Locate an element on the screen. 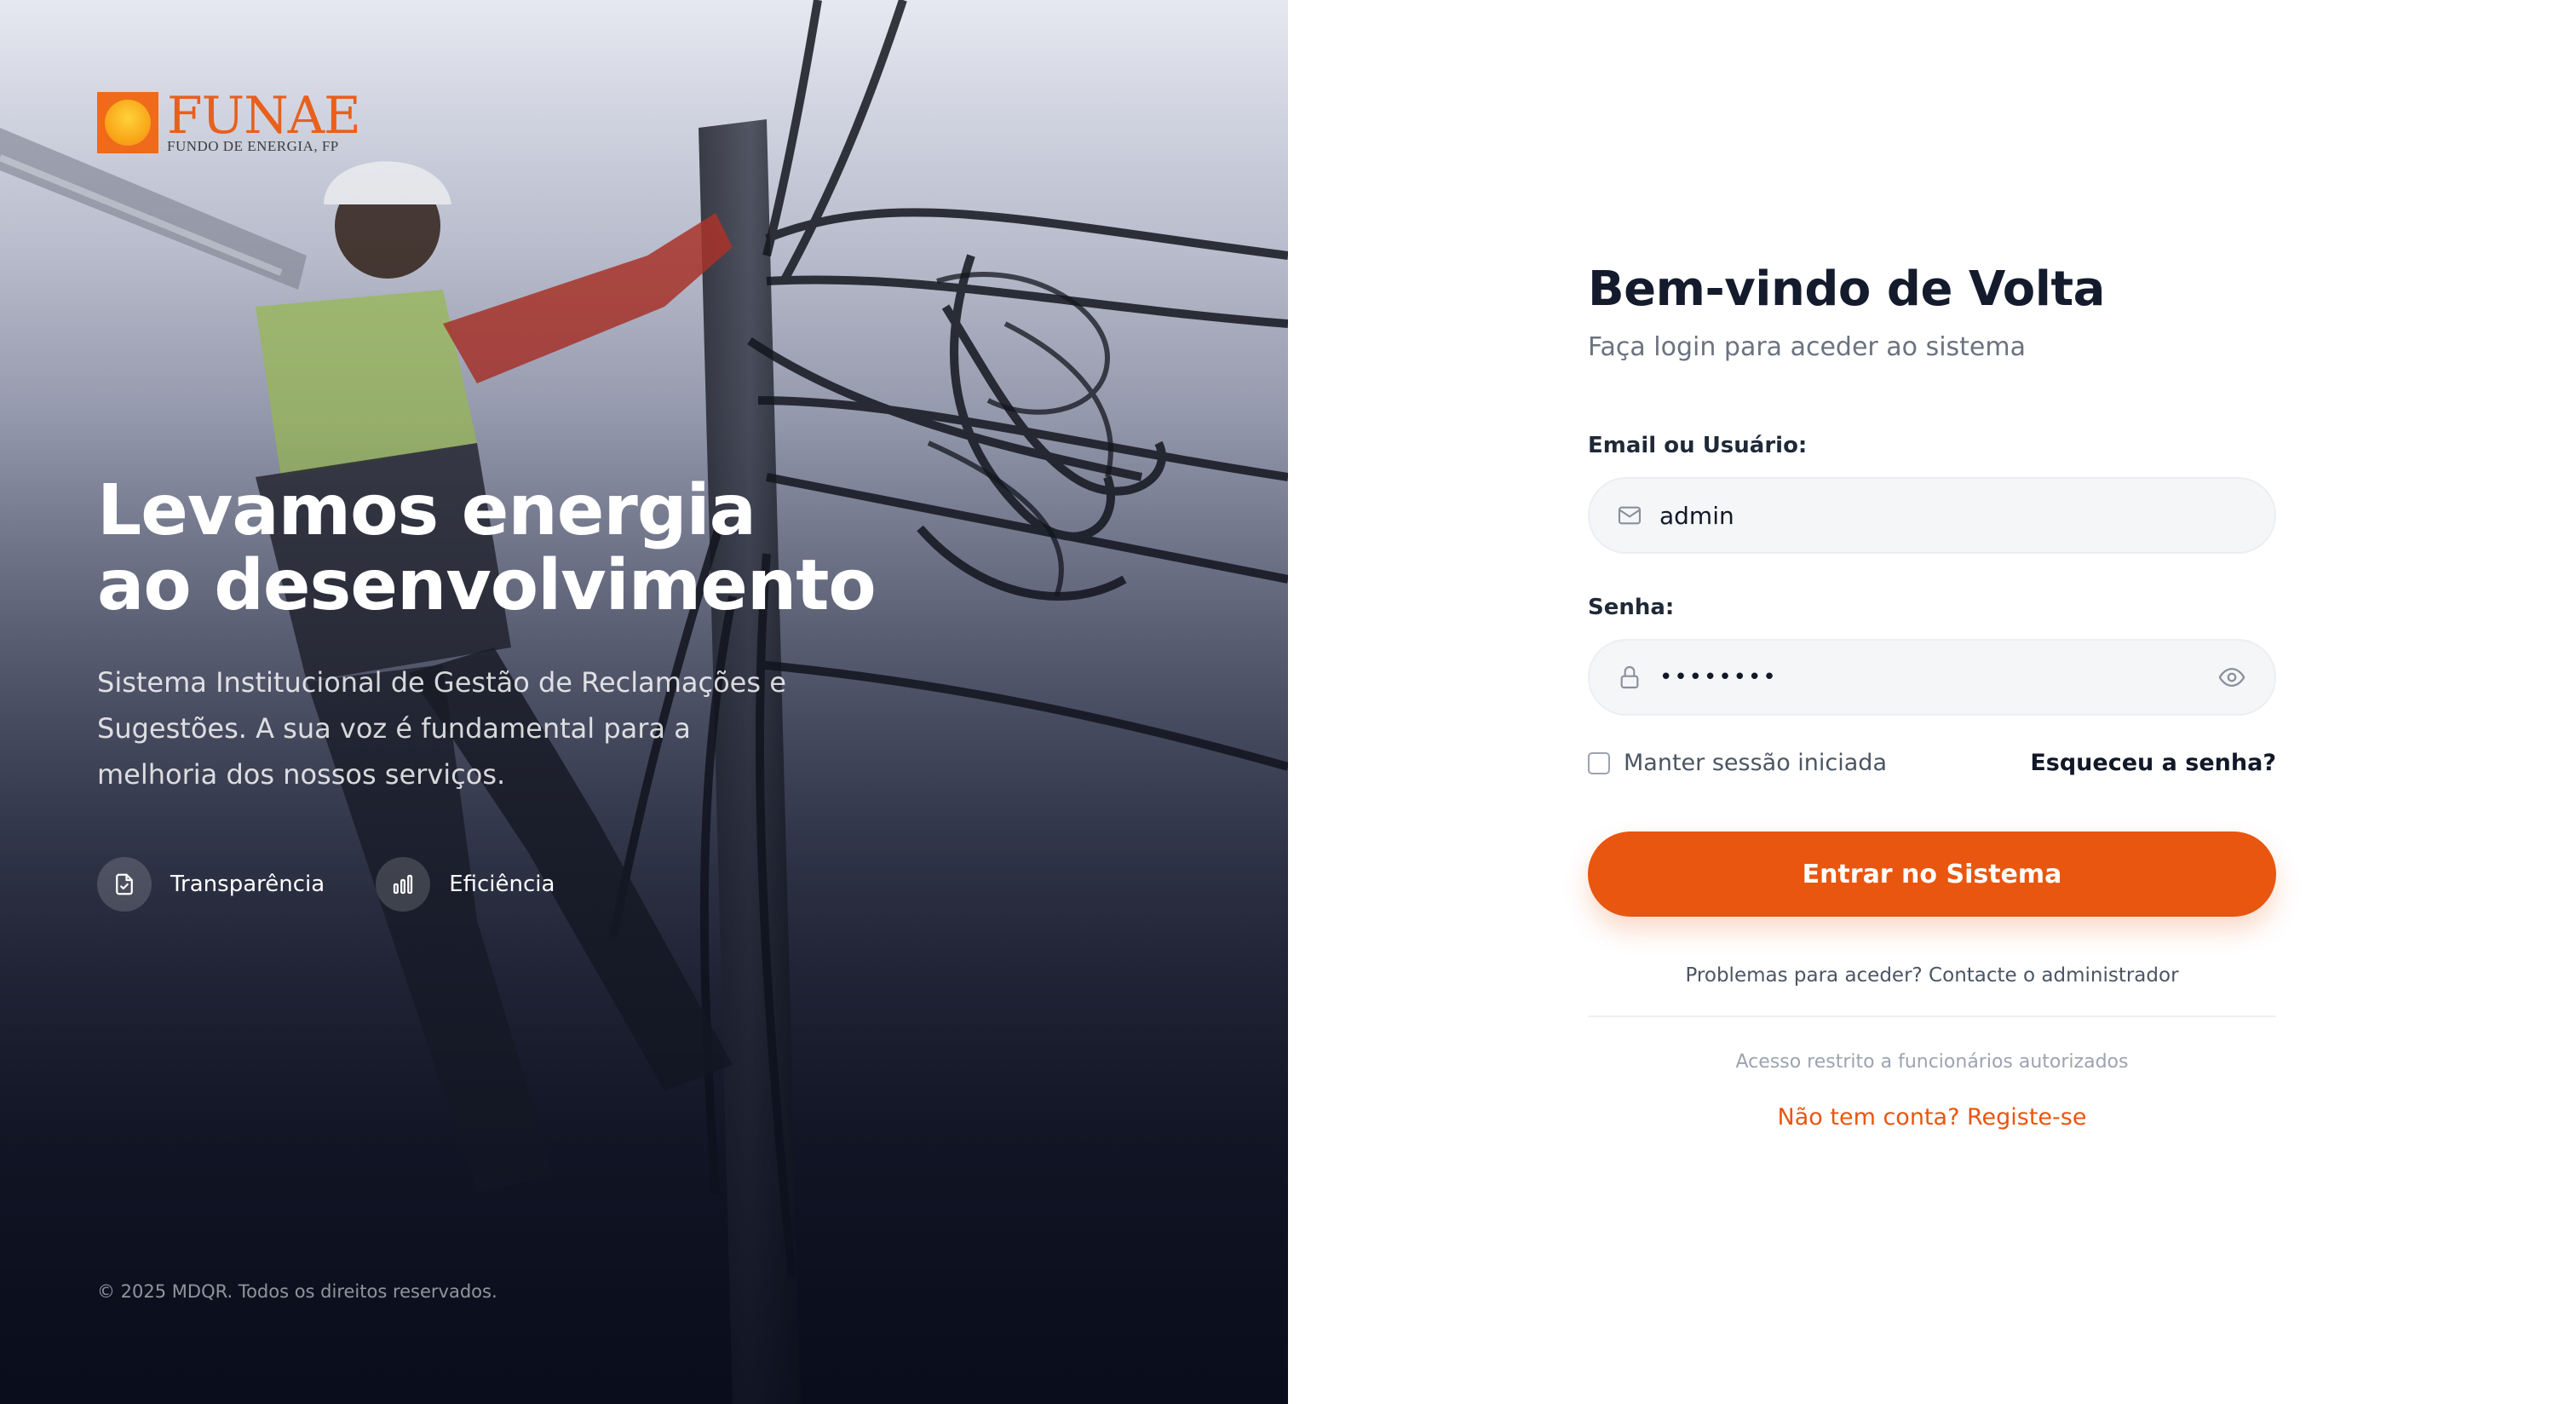  logo-subtitle: FUNDO DE ENERGIA, FP is located at coordinates (253, 146).